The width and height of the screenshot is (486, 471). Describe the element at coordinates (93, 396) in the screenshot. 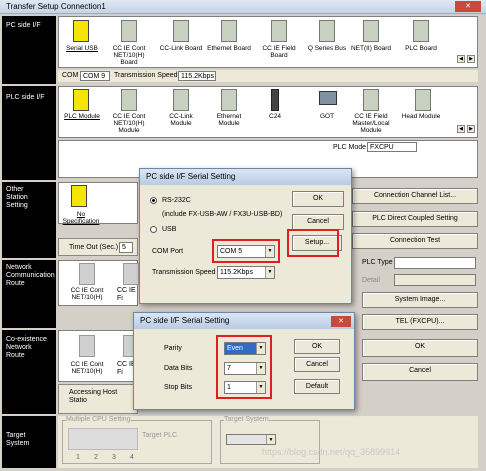

I see `accessing-host-text: Accessing Host Statio` at that location.